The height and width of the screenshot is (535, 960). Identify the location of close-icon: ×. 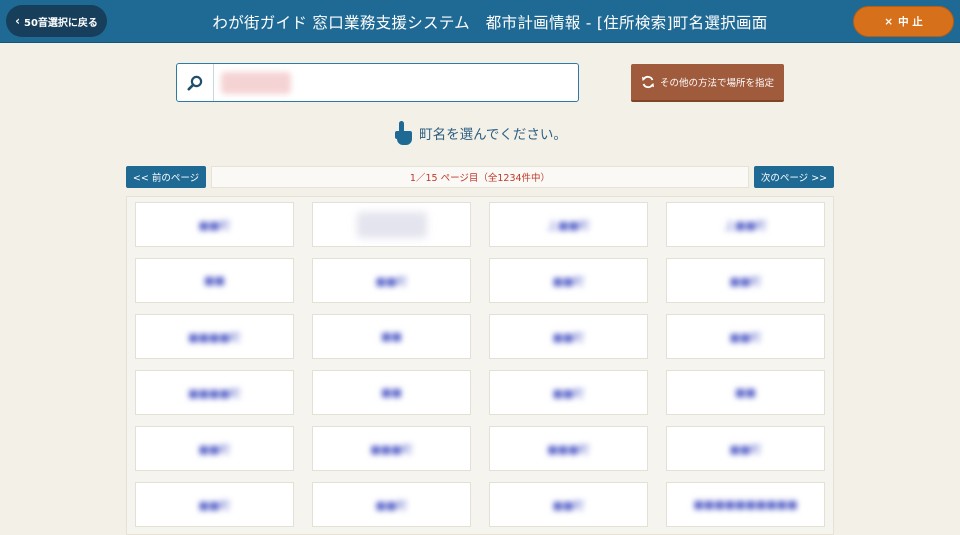
(889, 21).